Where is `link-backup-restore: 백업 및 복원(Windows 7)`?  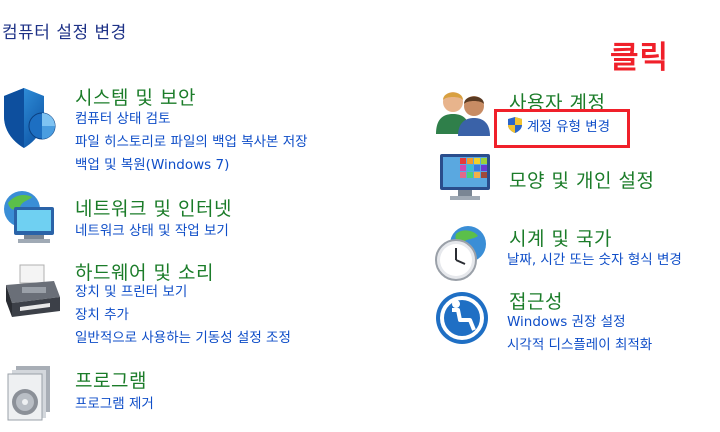 link-backup-restore: 백업 및 복원(Windows 7) is located at coordinates (191, 165).